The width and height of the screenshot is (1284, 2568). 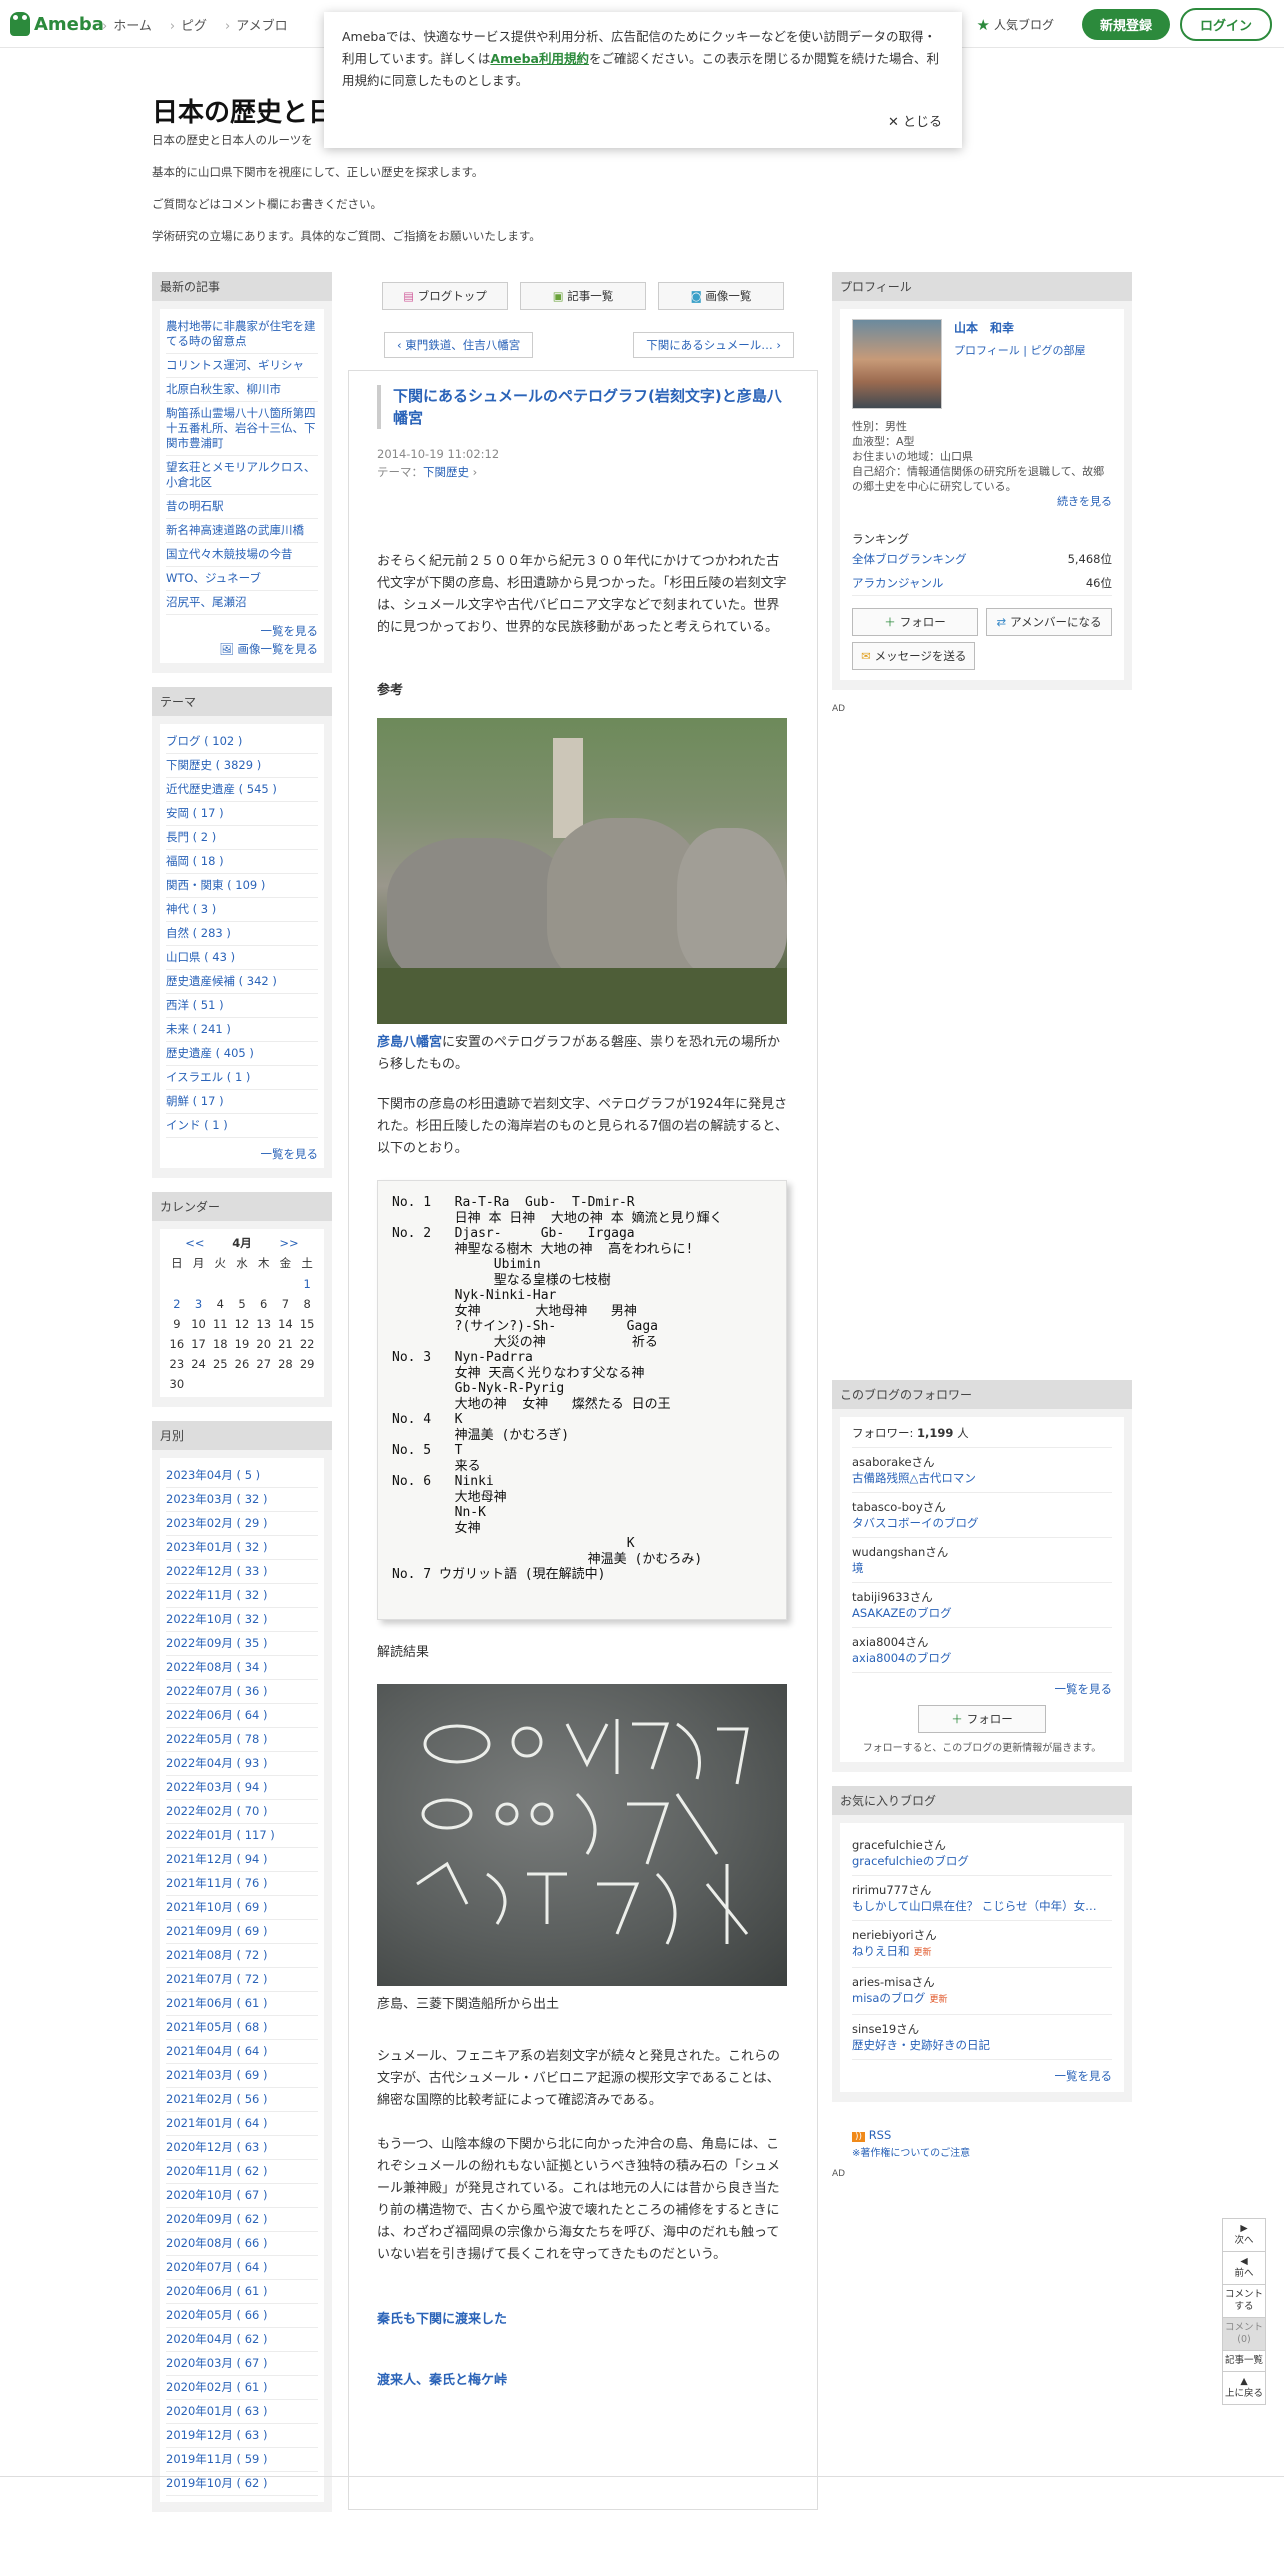 I want to click on blog-top-button: ▤ ブログトップ, so click(x=445, y=296).